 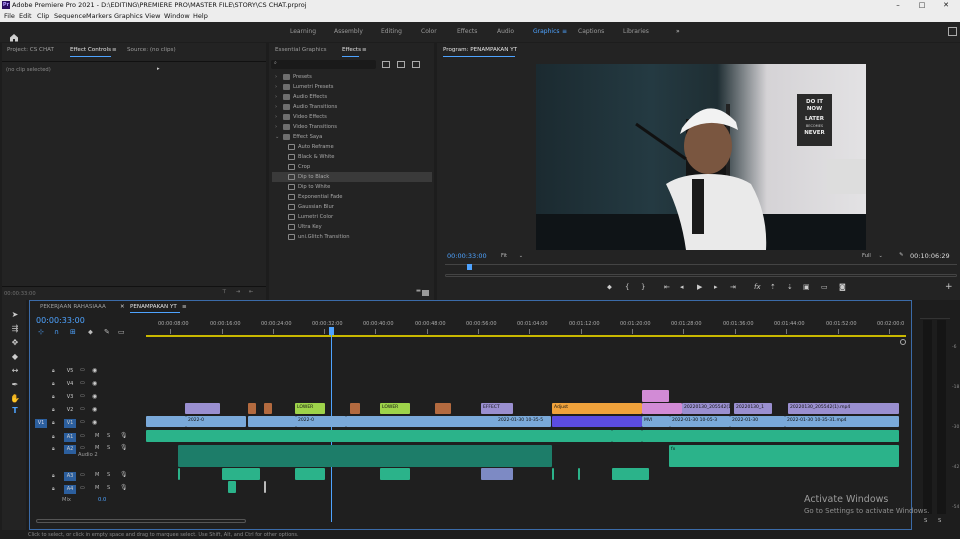 I want to click on maximize-icon: □, so click(x=922, y=5).